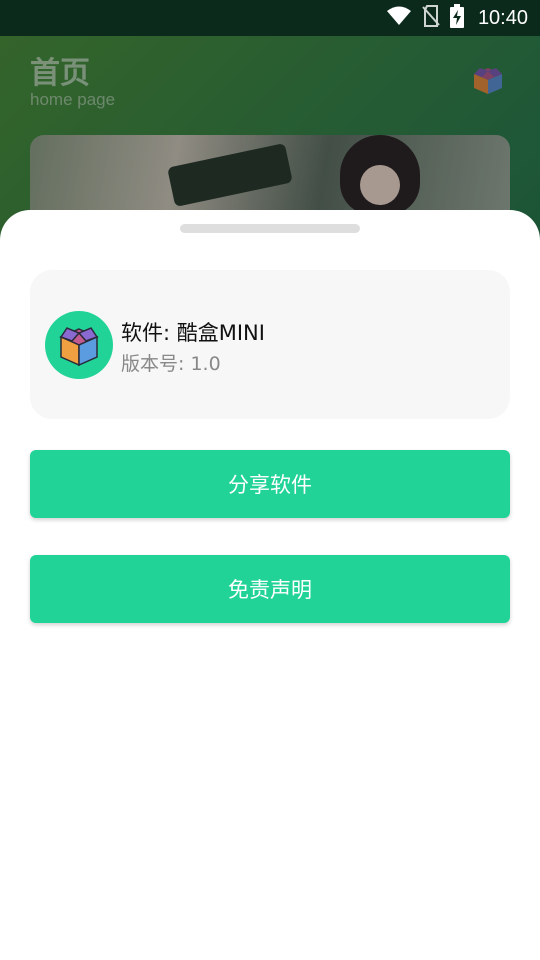 Image resolution: width=540 pixels, height=960 pixels. I want to click on app-info-card: 软件: 酷盒MINI 版本号: 1.0, so click(270, 344).